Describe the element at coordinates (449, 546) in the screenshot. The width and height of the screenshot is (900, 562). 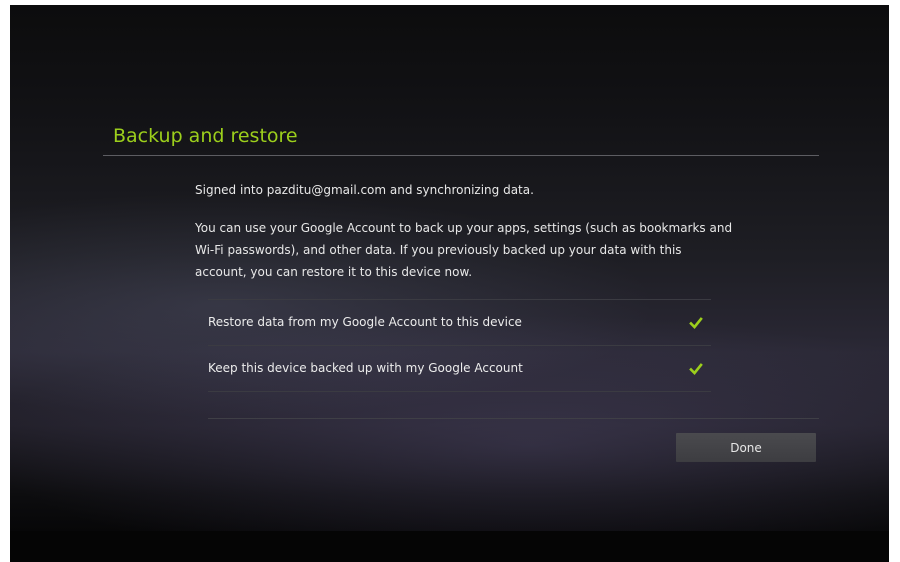
I see `system-bar` at that location.